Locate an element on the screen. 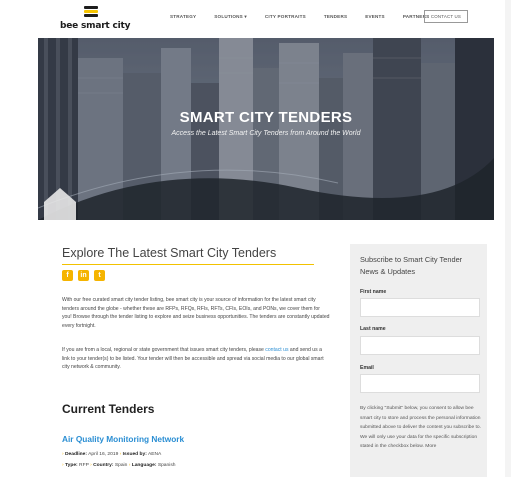 Image resolution: width=511 pixels, height=477 pixels. nav-item-events: EVENTS is located at coordinates (375, 17).